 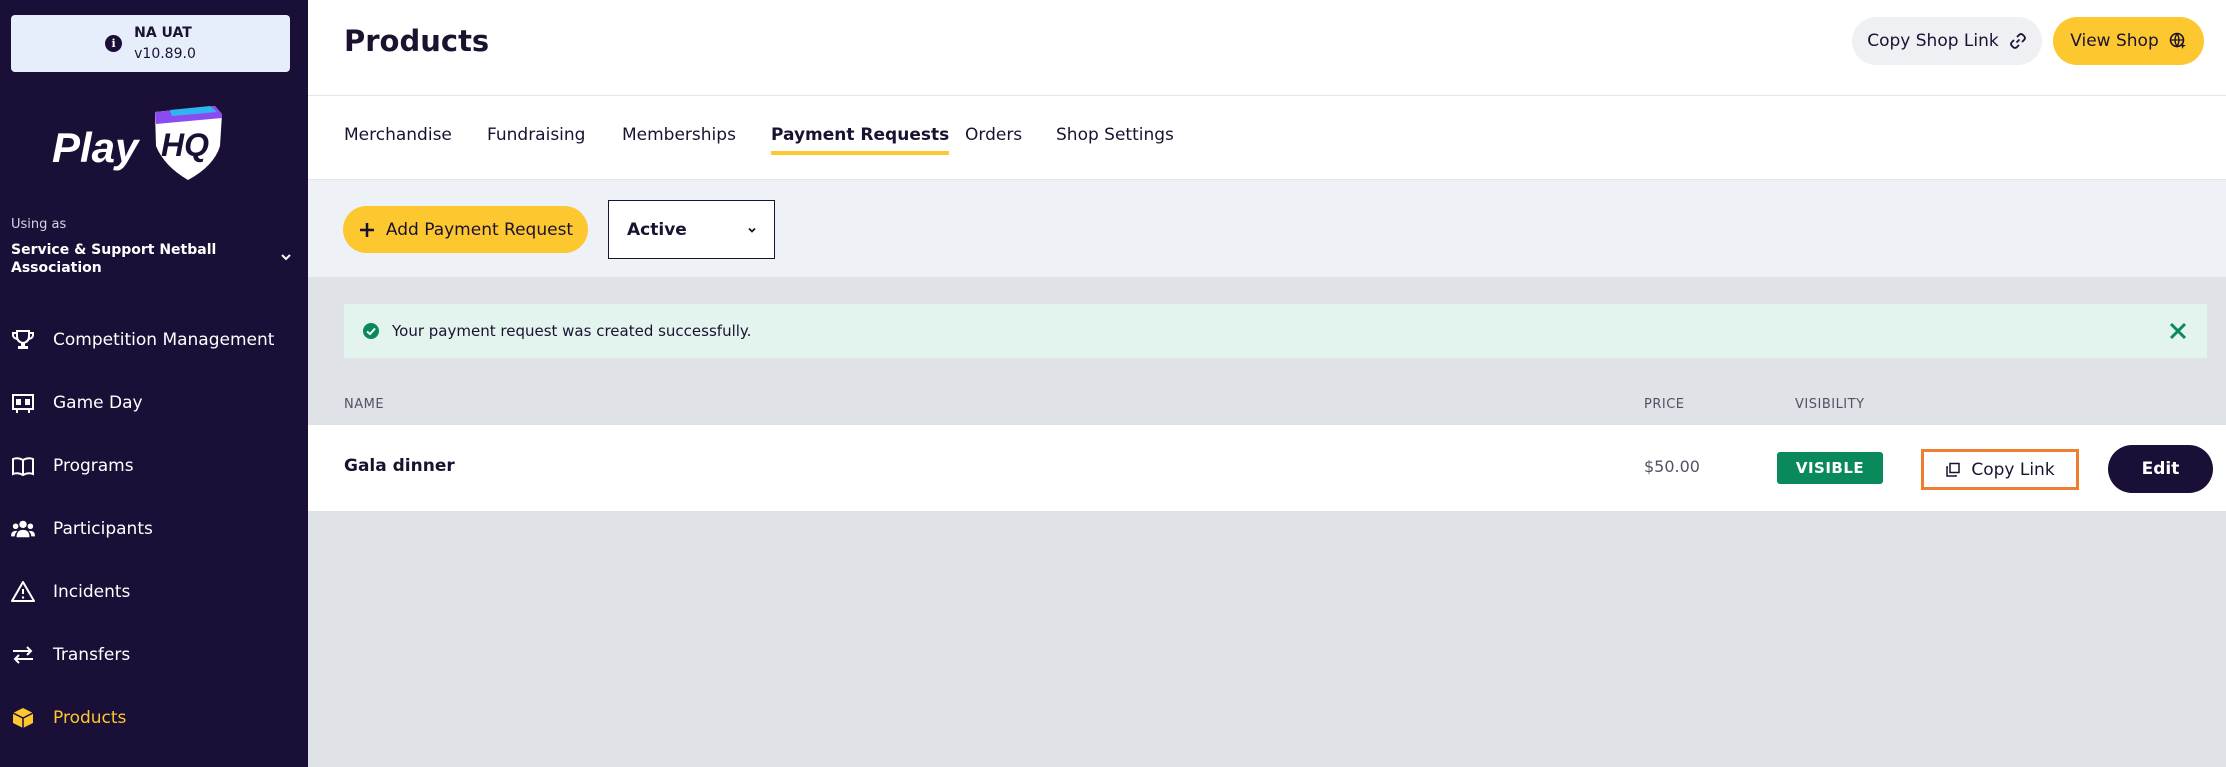 I want to click on check-circle-icon, so click(x=371, y=331).